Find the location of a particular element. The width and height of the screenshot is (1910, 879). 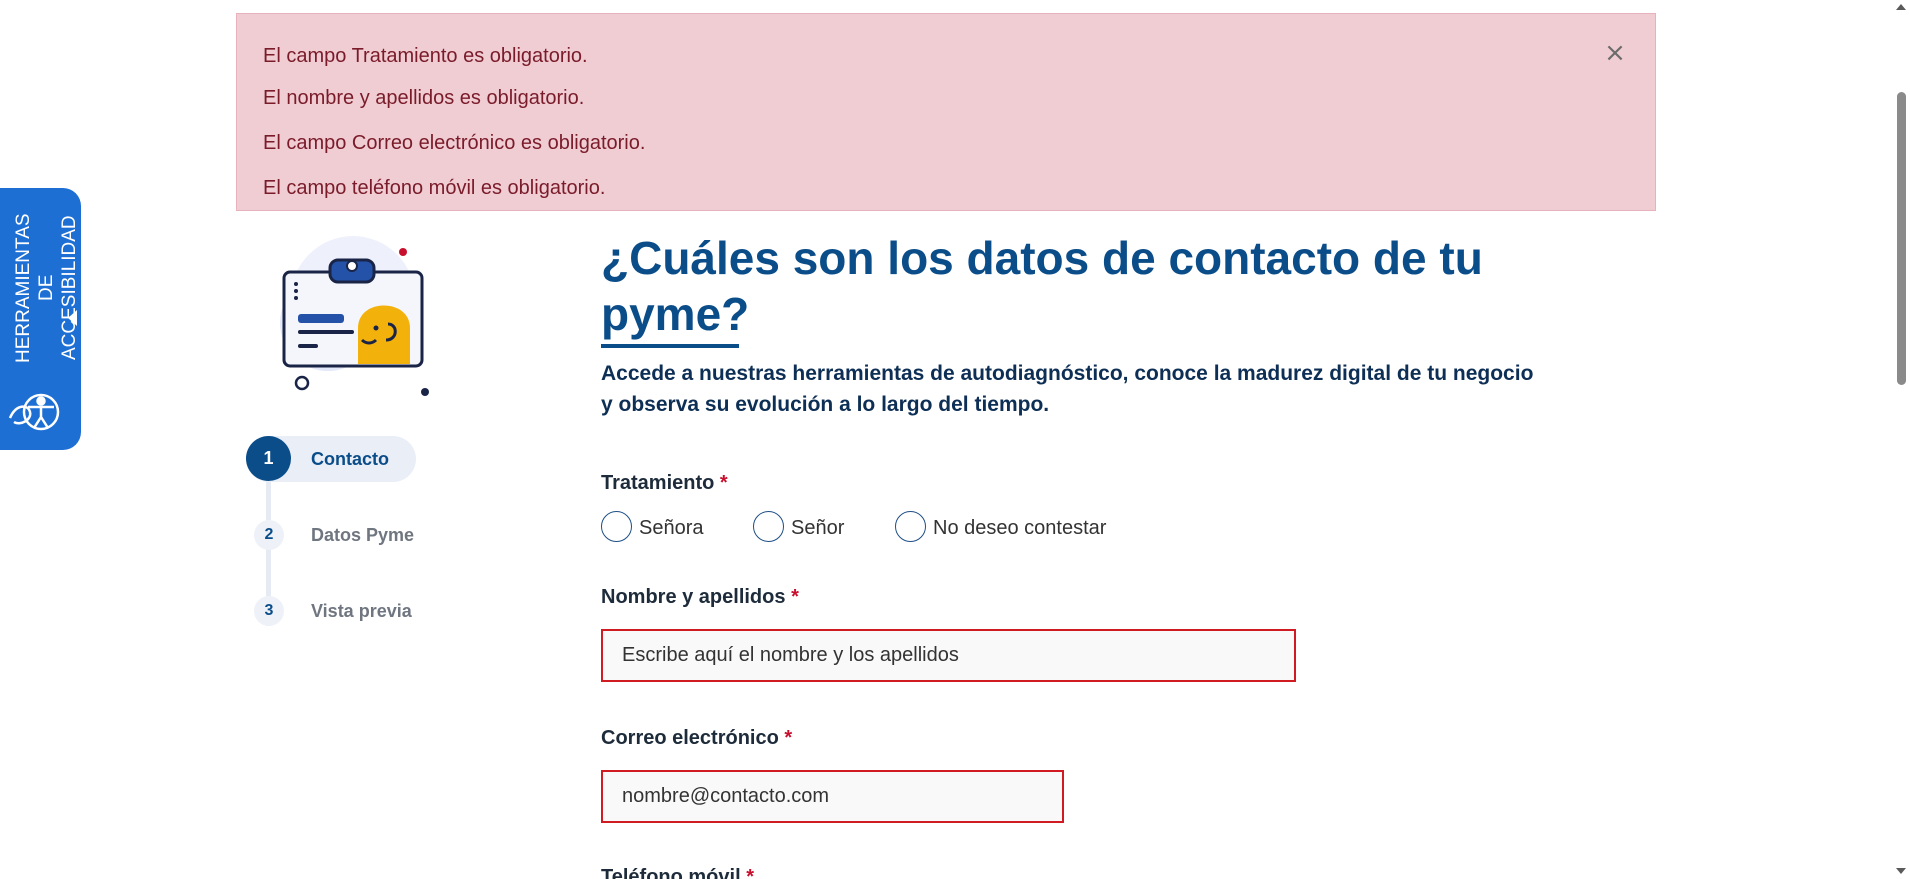

step-number: 3 is located at coordinates (269, 611).